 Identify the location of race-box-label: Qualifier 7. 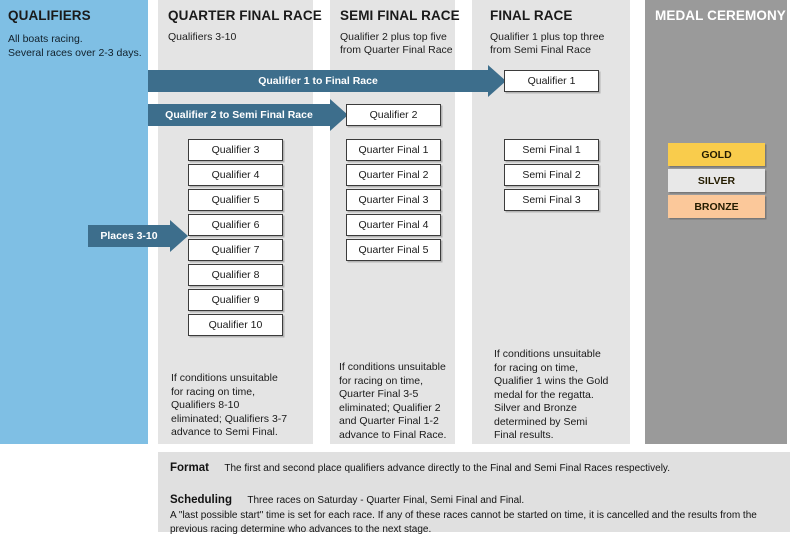
(235, 250).